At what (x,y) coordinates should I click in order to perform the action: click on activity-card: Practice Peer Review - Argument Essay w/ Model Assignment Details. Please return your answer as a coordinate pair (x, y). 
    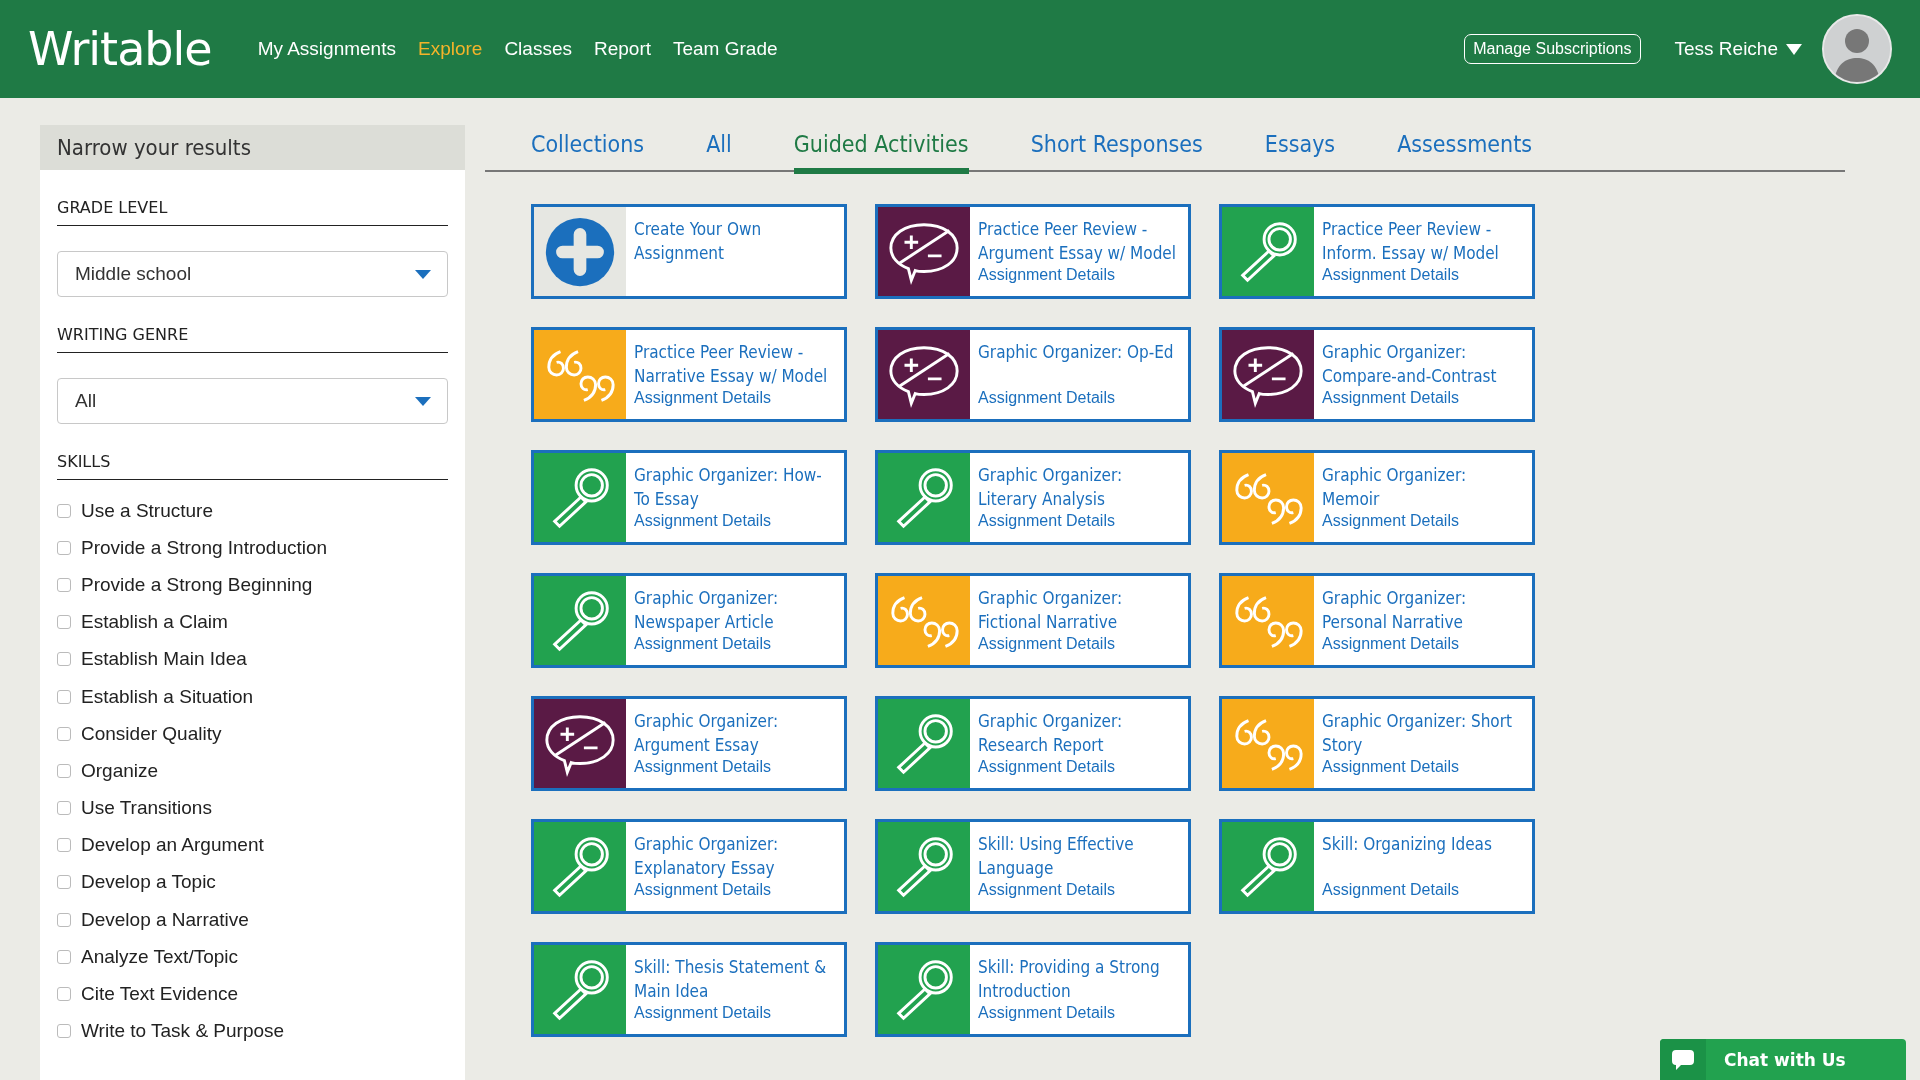
    Looking at the image, I should click on (1033, 251).